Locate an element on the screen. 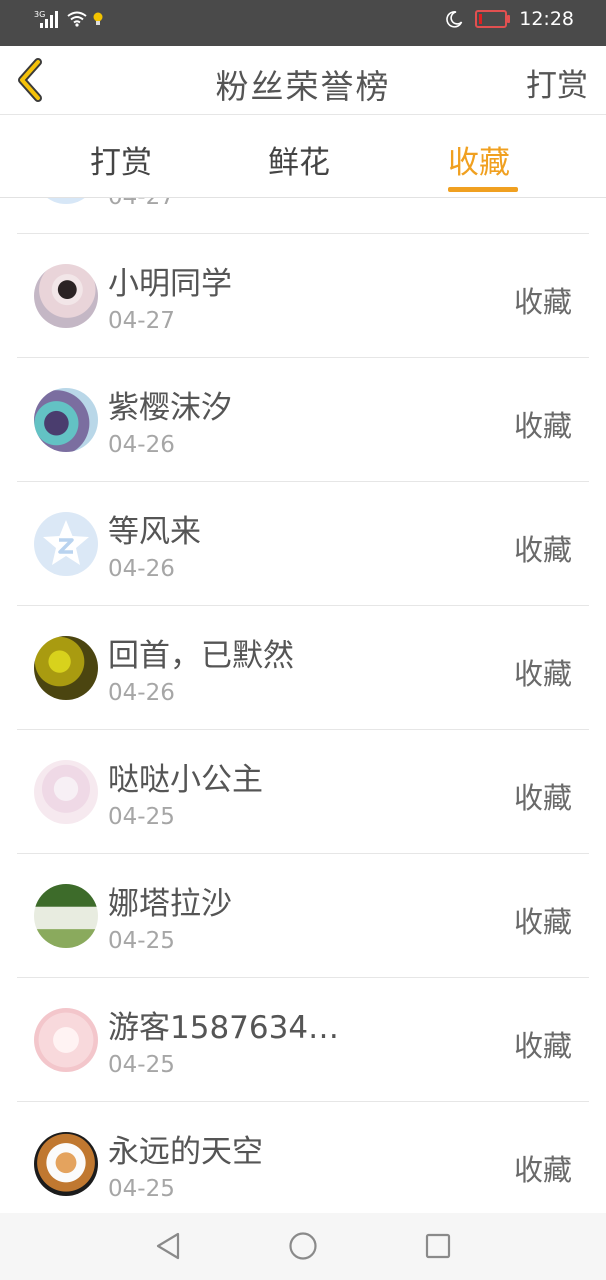  list-item: 哒哒小公主 04-25 收藏 is located at coordinates (303, 792).